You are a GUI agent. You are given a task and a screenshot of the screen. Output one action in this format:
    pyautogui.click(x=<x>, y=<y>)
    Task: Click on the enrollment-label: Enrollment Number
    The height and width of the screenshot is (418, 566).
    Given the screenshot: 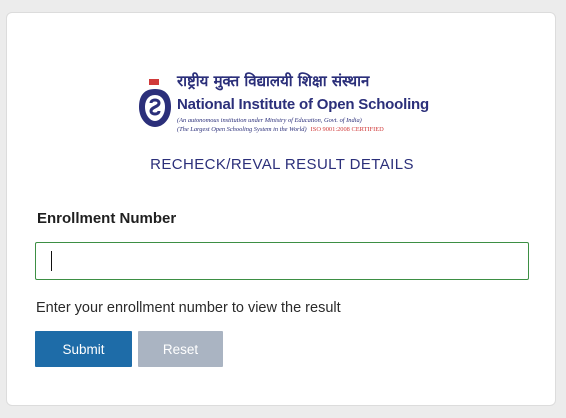 What is the action you would take?
    pyautogui.click(x=107, y=218)
    